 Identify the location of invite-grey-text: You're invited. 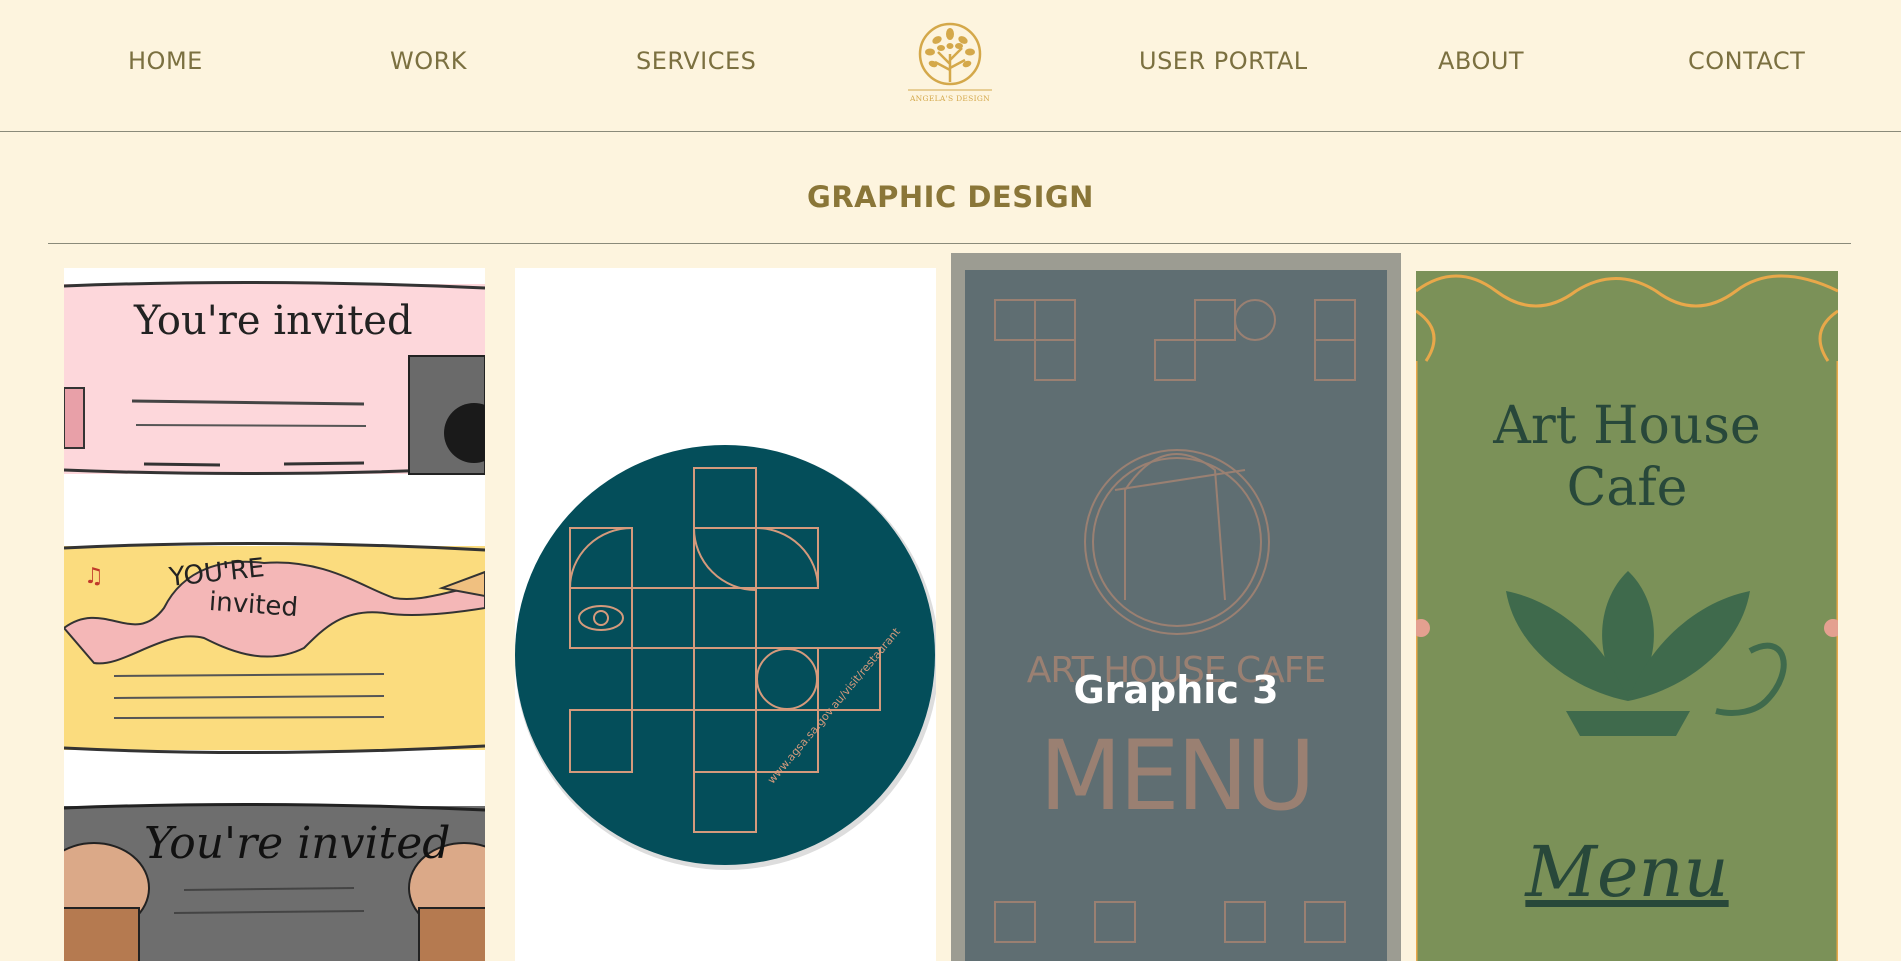
(297, 843).